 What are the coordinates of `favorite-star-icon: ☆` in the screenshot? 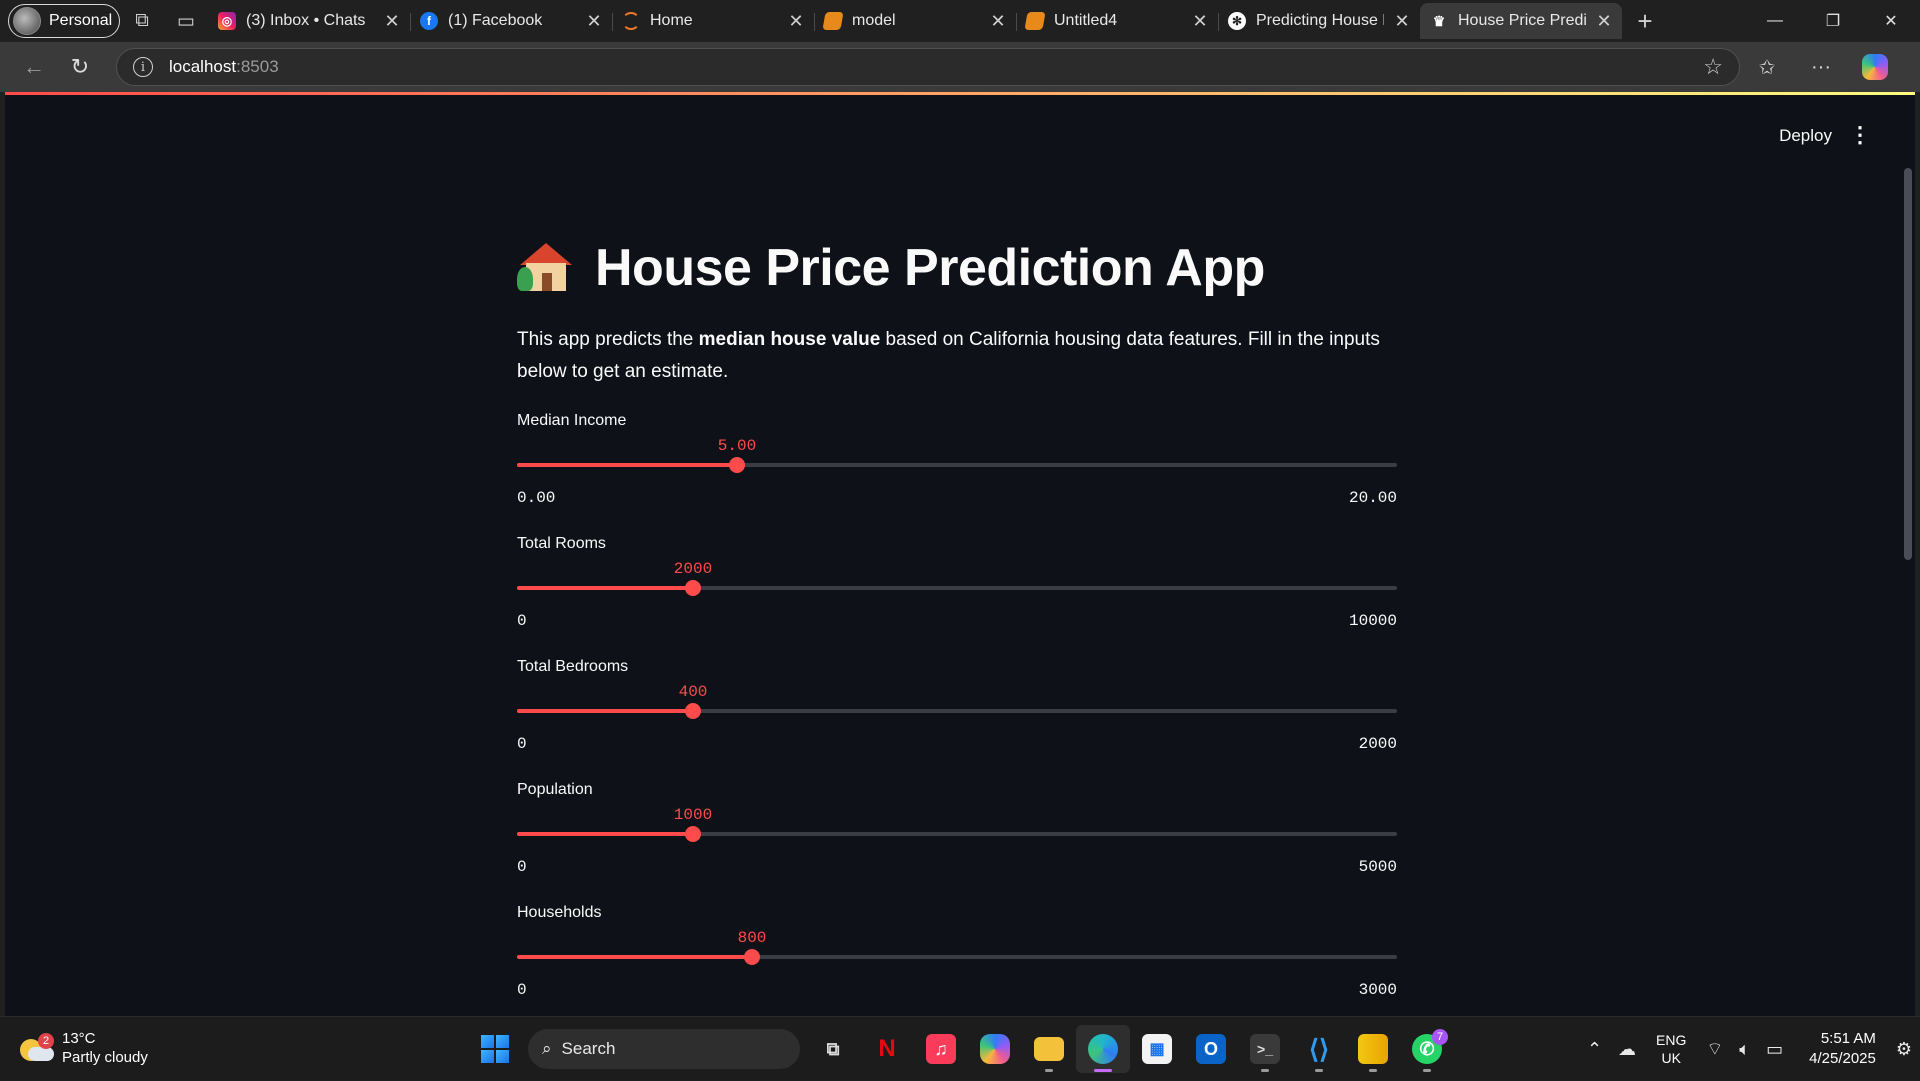 It's located at (1713, 67).